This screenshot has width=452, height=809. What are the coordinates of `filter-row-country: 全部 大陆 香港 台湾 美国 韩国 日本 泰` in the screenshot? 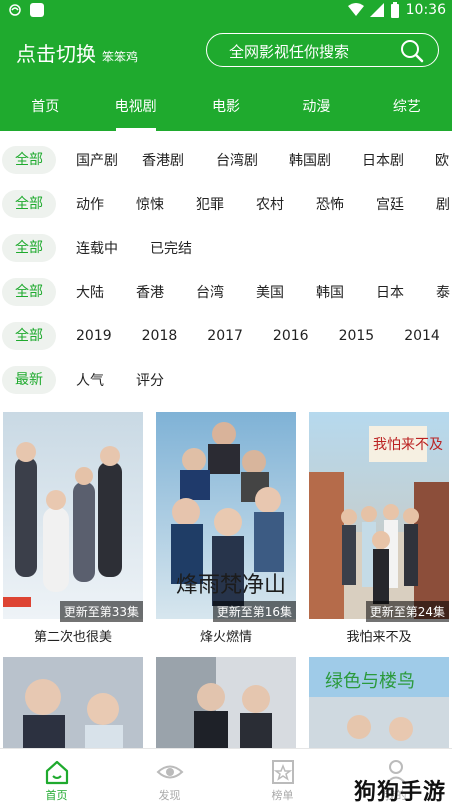 It's located at (226, 292).